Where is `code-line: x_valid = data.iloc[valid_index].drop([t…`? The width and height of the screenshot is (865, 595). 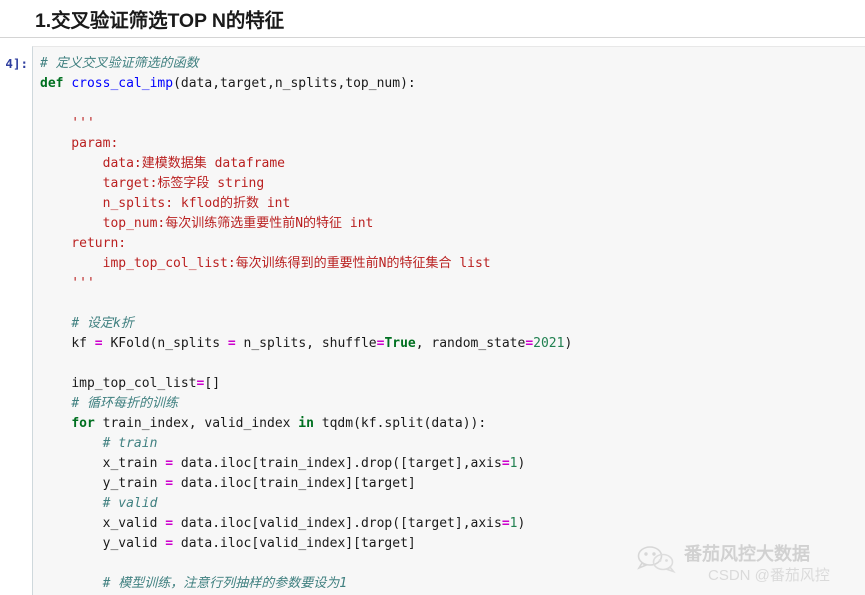
code-line: x_valid = data.iloc[valid_index].drop([t… is located at coordinates (314, 523).